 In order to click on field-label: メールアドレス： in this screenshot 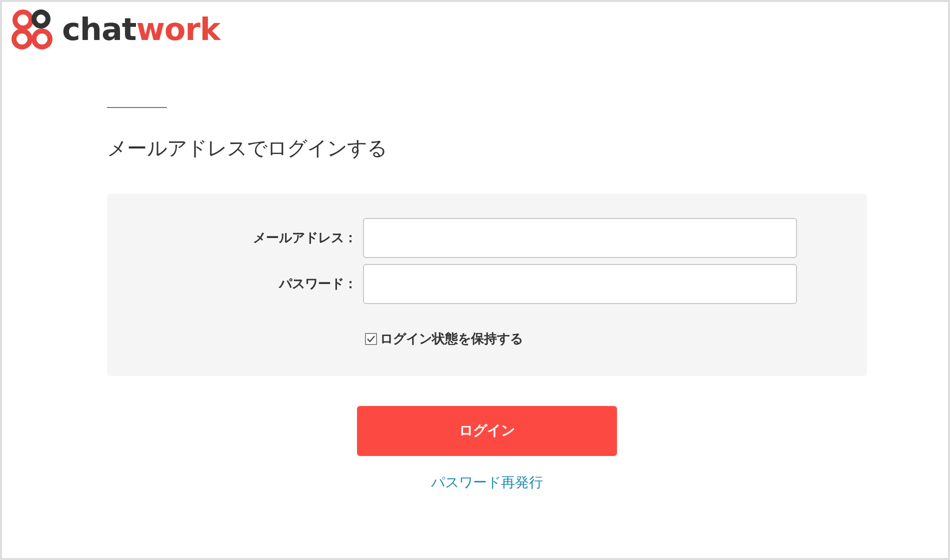, I will do `click(304, 238)`.